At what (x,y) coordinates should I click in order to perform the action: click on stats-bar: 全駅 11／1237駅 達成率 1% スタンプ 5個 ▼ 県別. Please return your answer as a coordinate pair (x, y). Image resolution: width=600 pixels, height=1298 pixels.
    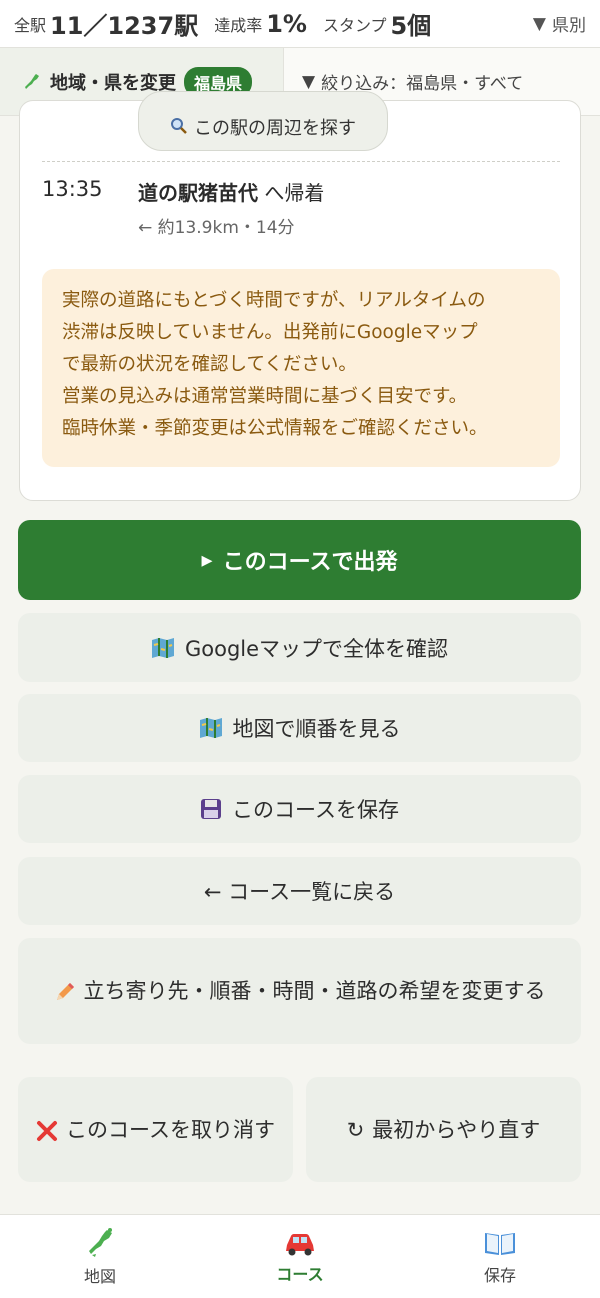
    Looking at the image, I should click on (300, 24).